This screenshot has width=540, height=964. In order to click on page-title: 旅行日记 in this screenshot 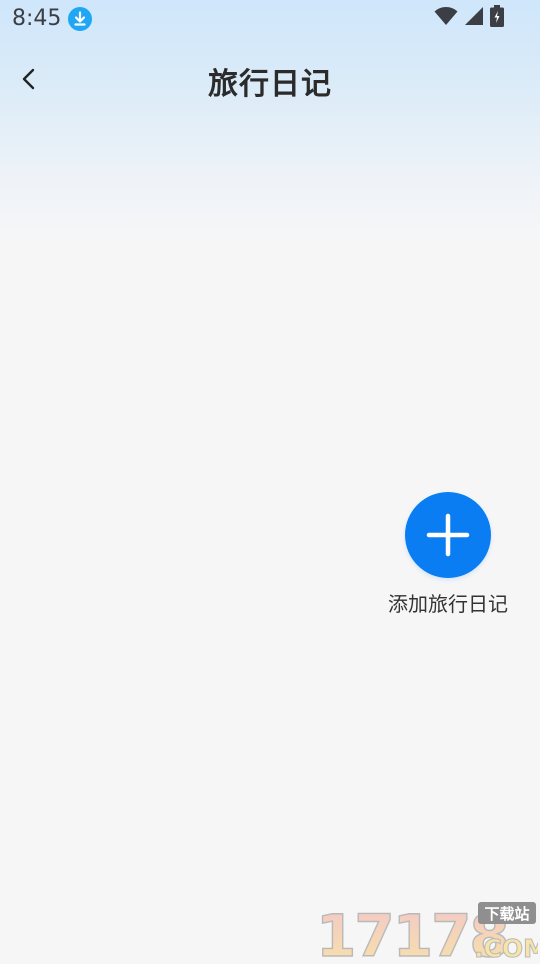, I will do `click(270, 84)`.